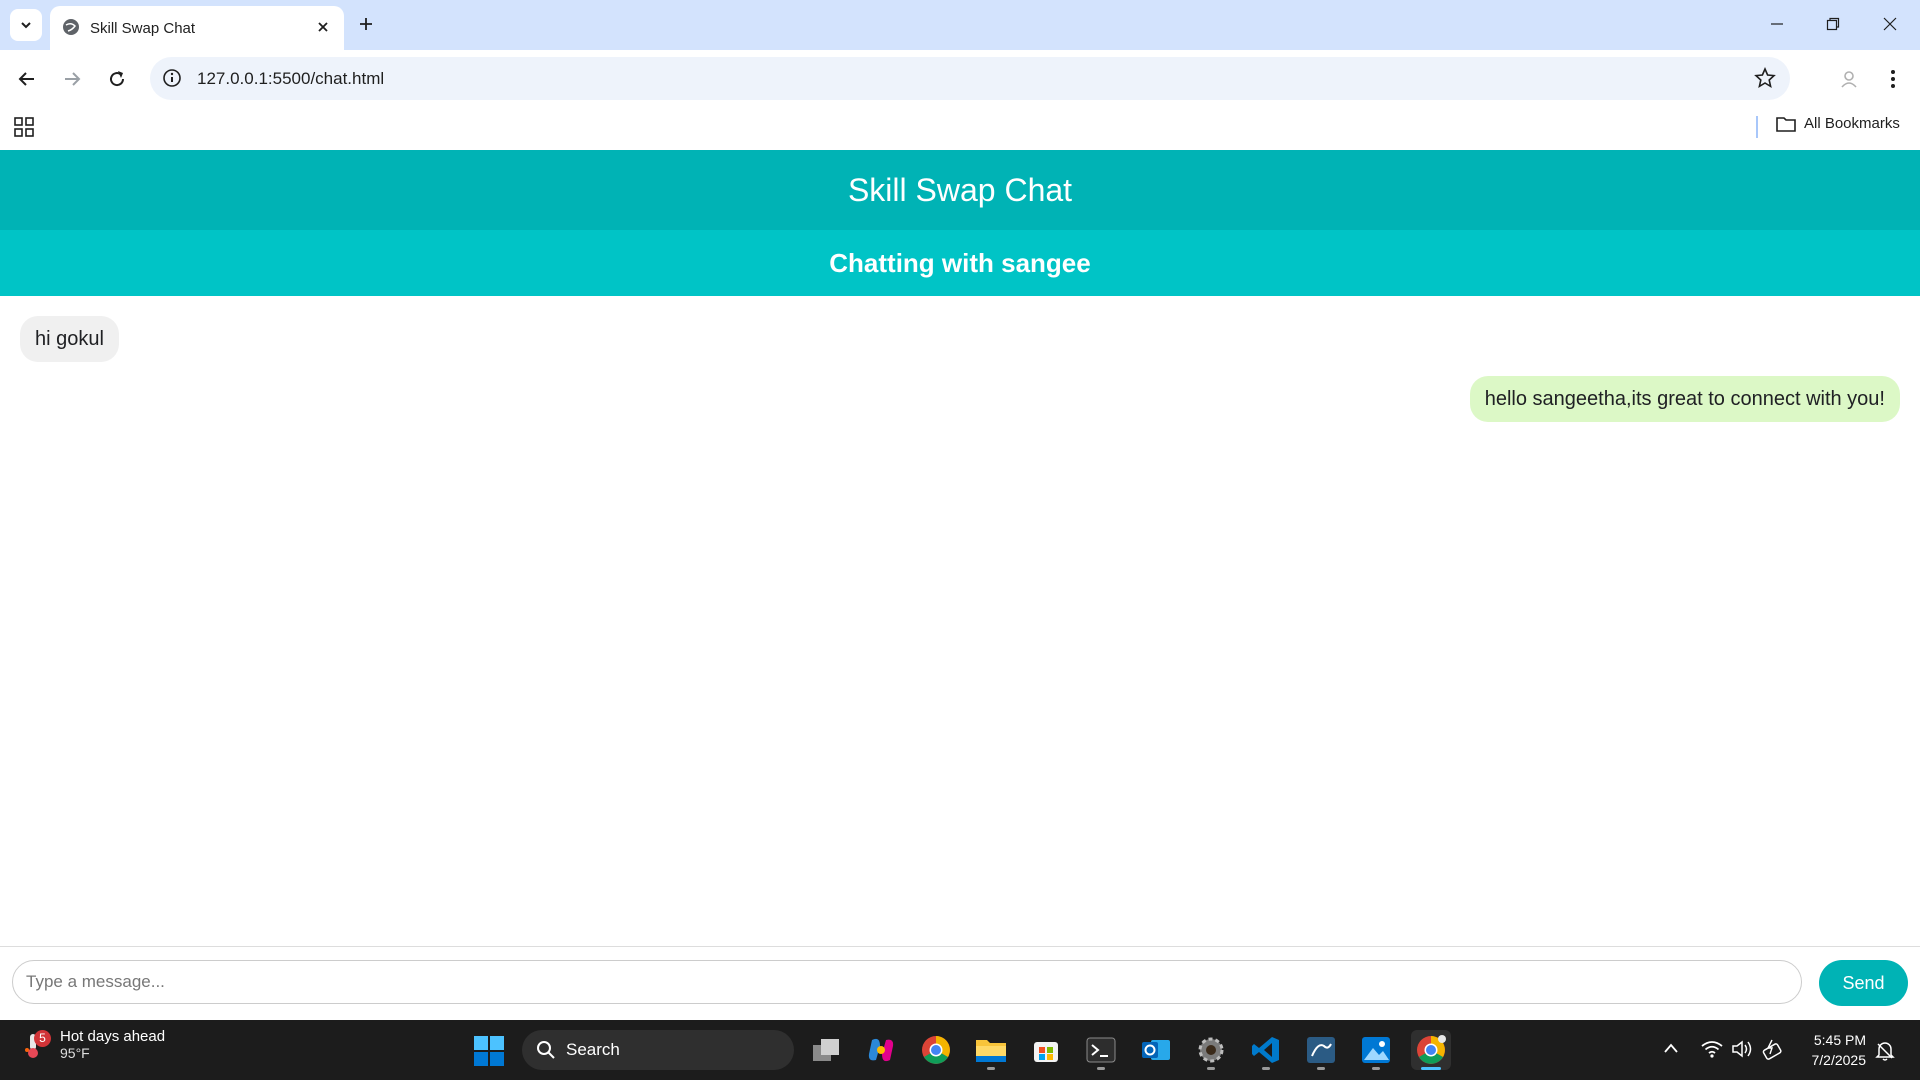 The height and width of the screenshot is (1080, 1920). What do you see at coordinates (24, 127) in the screenshot?
I see `apps-grid-icon` at bounding box center [24, 127].